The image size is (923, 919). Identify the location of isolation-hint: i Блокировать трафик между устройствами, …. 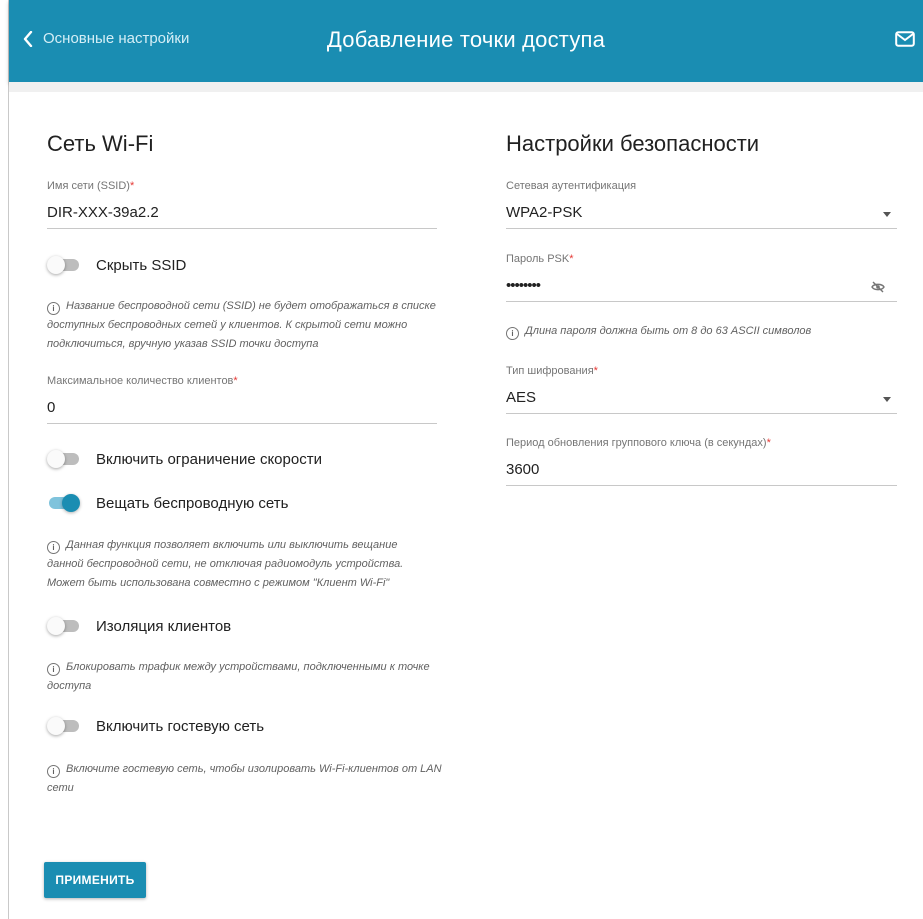
(238, 676).